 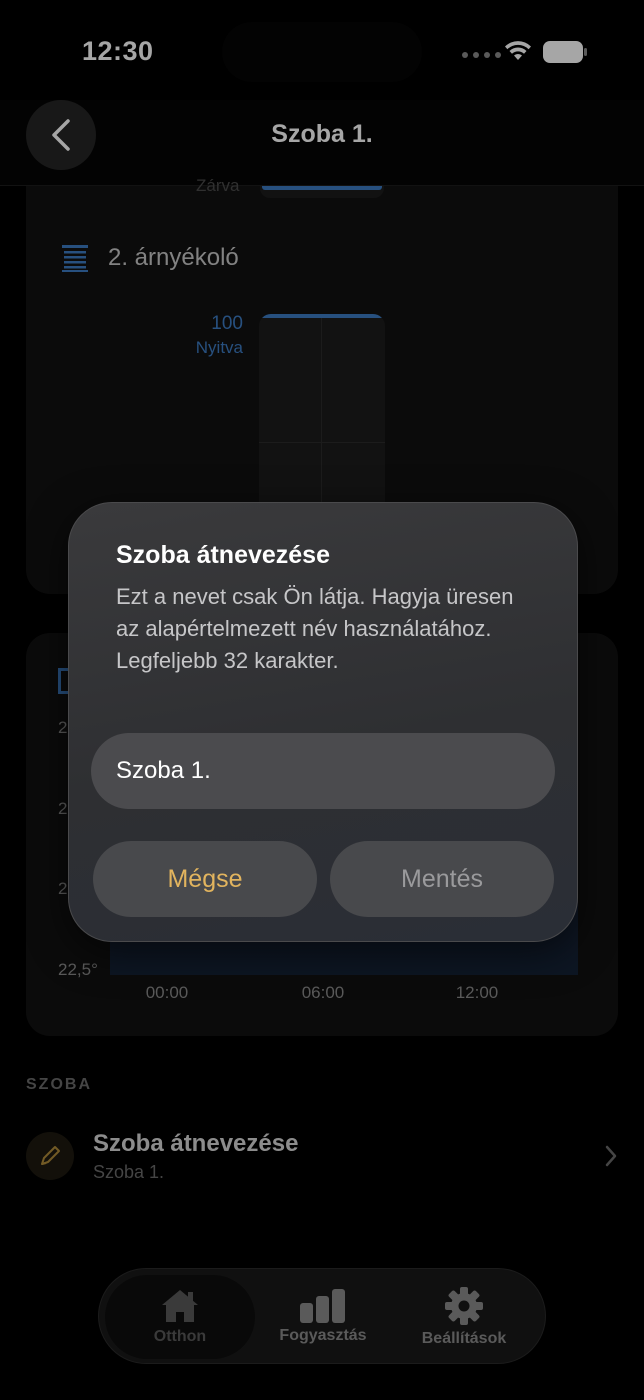 I want to click on room-name-input, so click(x=323, y=771).